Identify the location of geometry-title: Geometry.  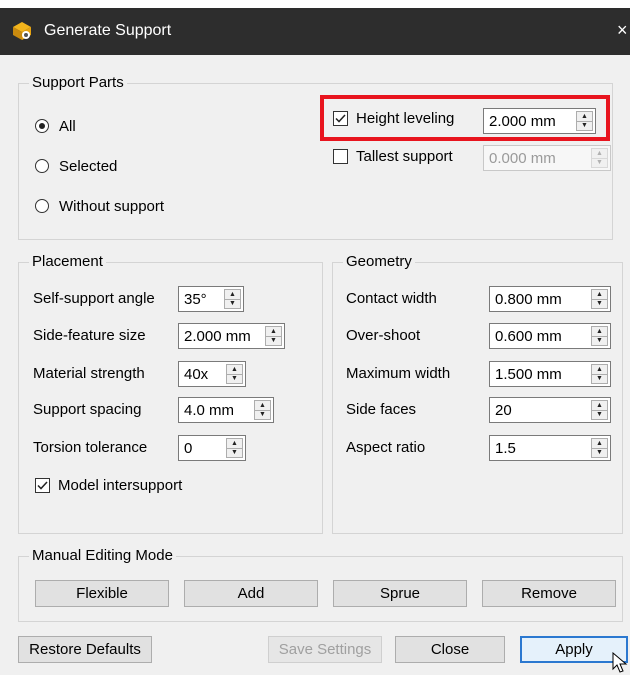
(379, 262).